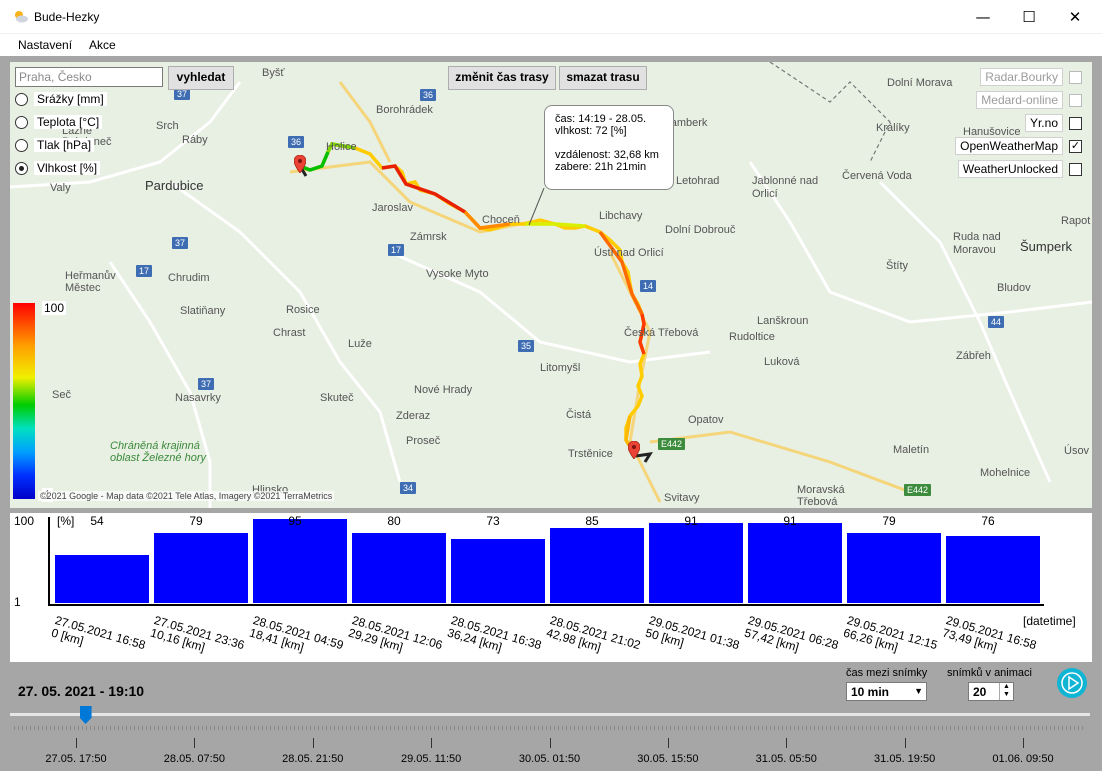 This screenshot has width=1102, height=771. What do you see at coordinates (785, 187) in the screenshot?
I see `place-jablonne: Jablonné nad Orlicí` at bounding box center [785, 187].